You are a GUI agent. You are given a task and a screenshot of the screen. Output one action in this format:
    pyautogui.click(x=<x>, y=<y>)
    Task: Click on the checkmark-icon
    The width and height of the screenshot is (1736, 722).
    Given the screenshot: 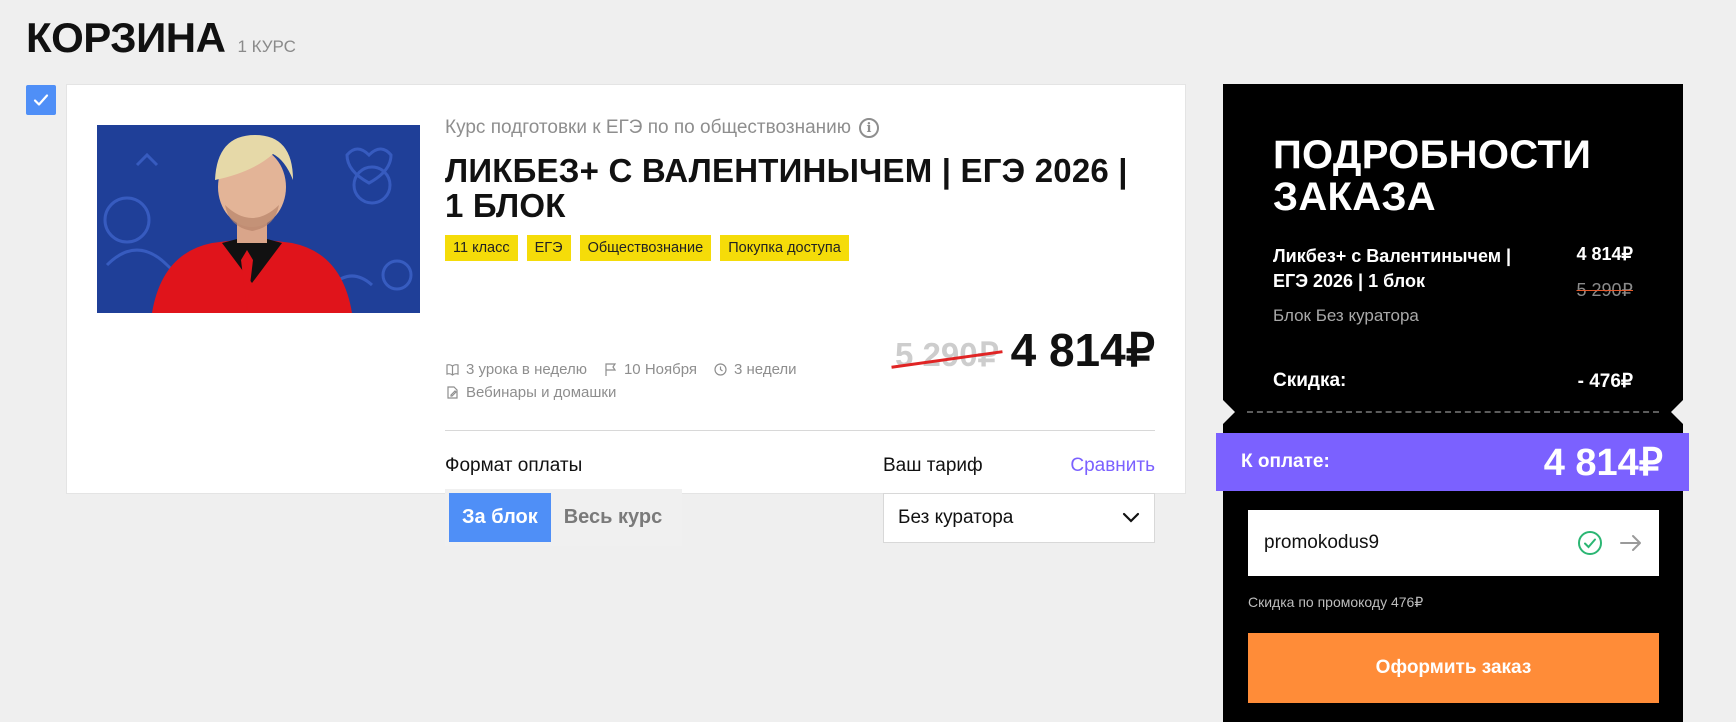 What is the action you would take?
    pyautogui.click(x=41, y=100)
    